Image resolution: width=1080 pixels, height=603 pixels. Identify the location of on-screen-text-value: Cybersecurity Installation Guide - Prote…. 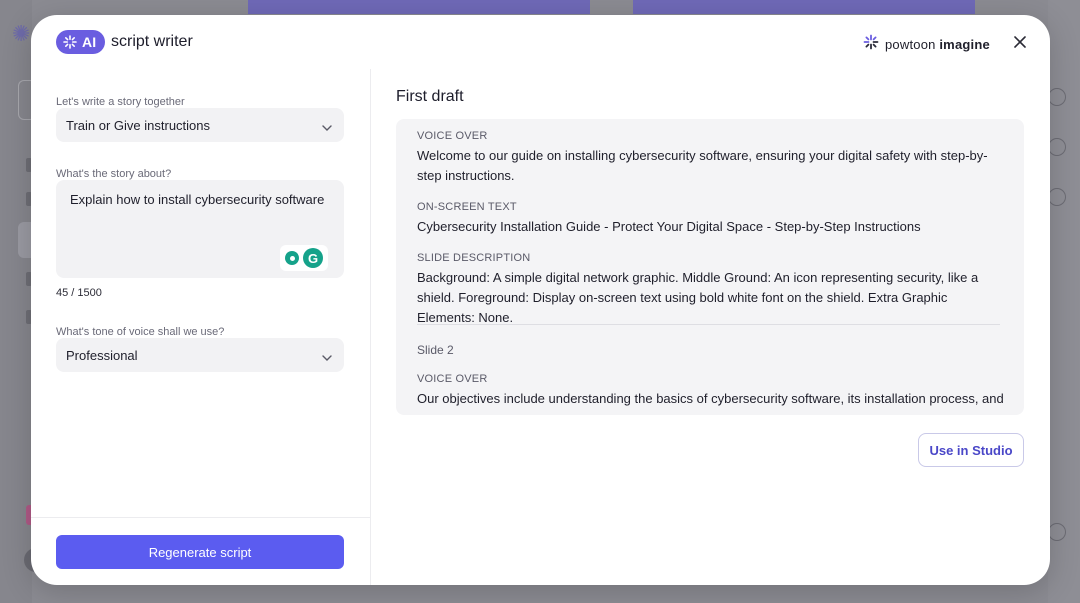
(669, 226).